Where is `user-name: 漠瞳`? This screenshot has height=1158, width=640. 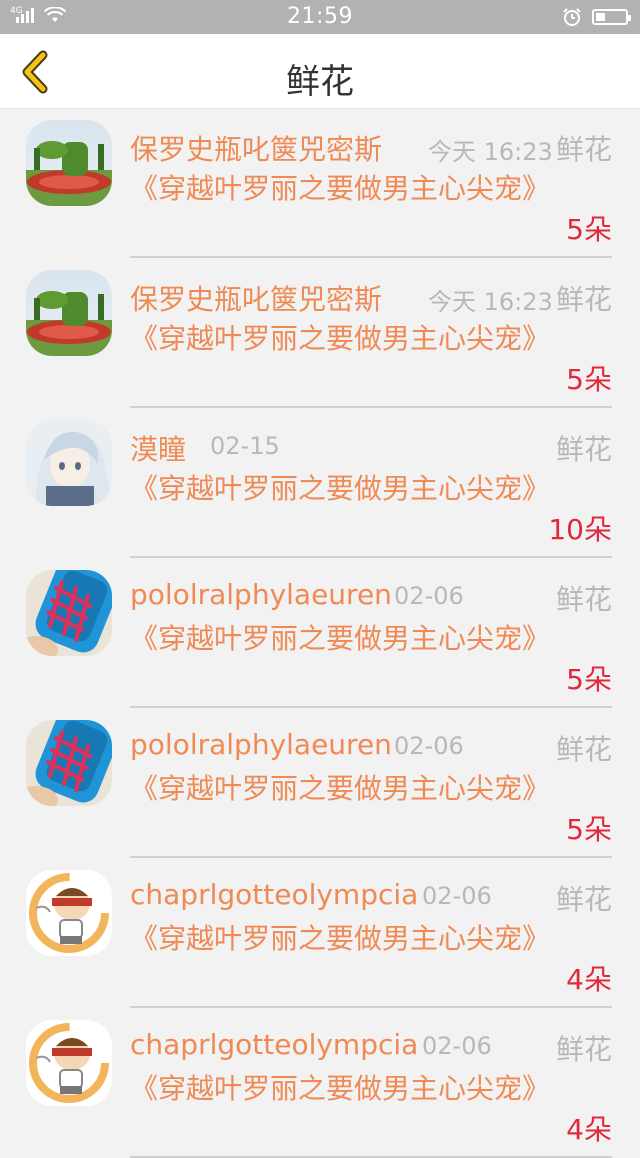
user-name: 漠瞳 is located at coordinates (158, 449).